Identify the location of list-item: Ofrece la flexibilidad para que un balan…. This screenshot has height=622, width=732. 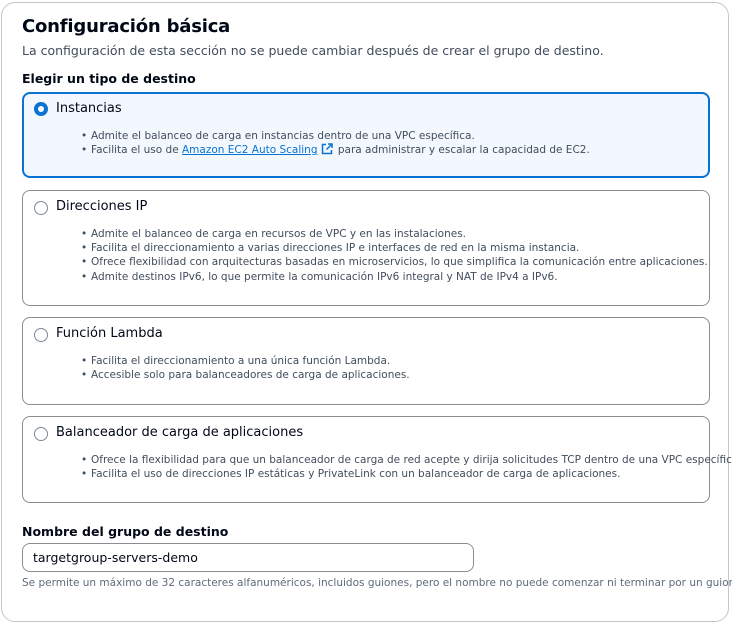
(406, 460).